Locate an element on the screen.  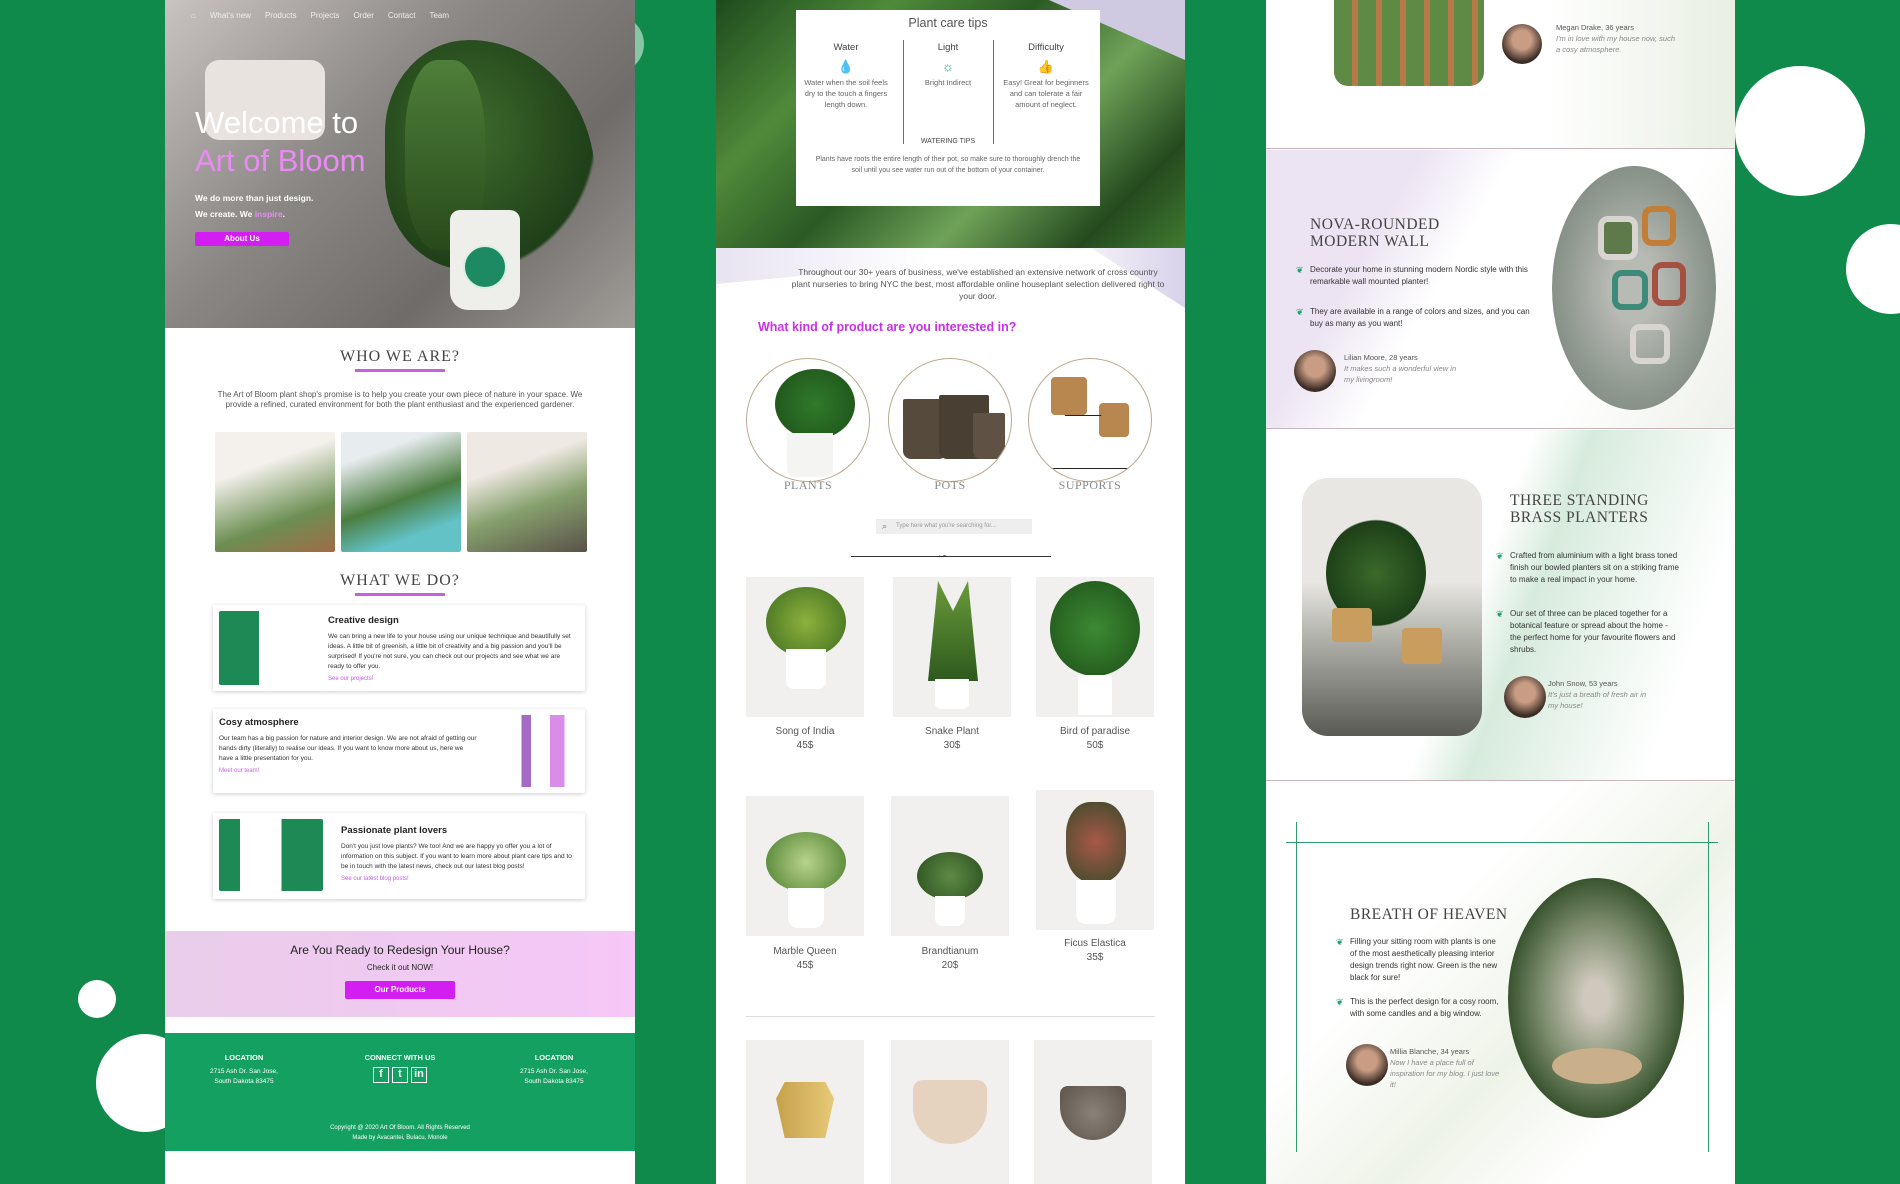
tip-text: Bright Indirect is located at coordinates (948, 82).